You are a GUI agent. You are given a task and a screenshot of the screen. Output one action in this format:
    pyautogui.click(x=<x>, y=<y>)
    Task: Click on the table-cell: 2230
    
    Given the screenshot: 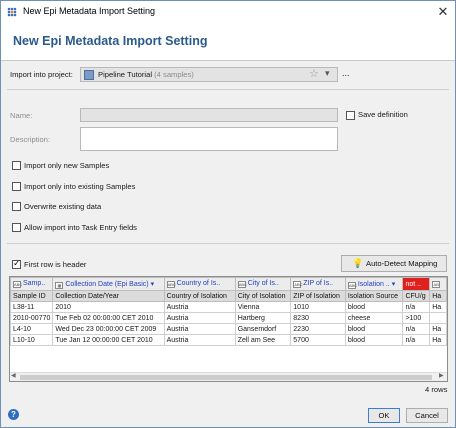 What is the action you would take?
    pyautogui.click(x=318, y=329)
    